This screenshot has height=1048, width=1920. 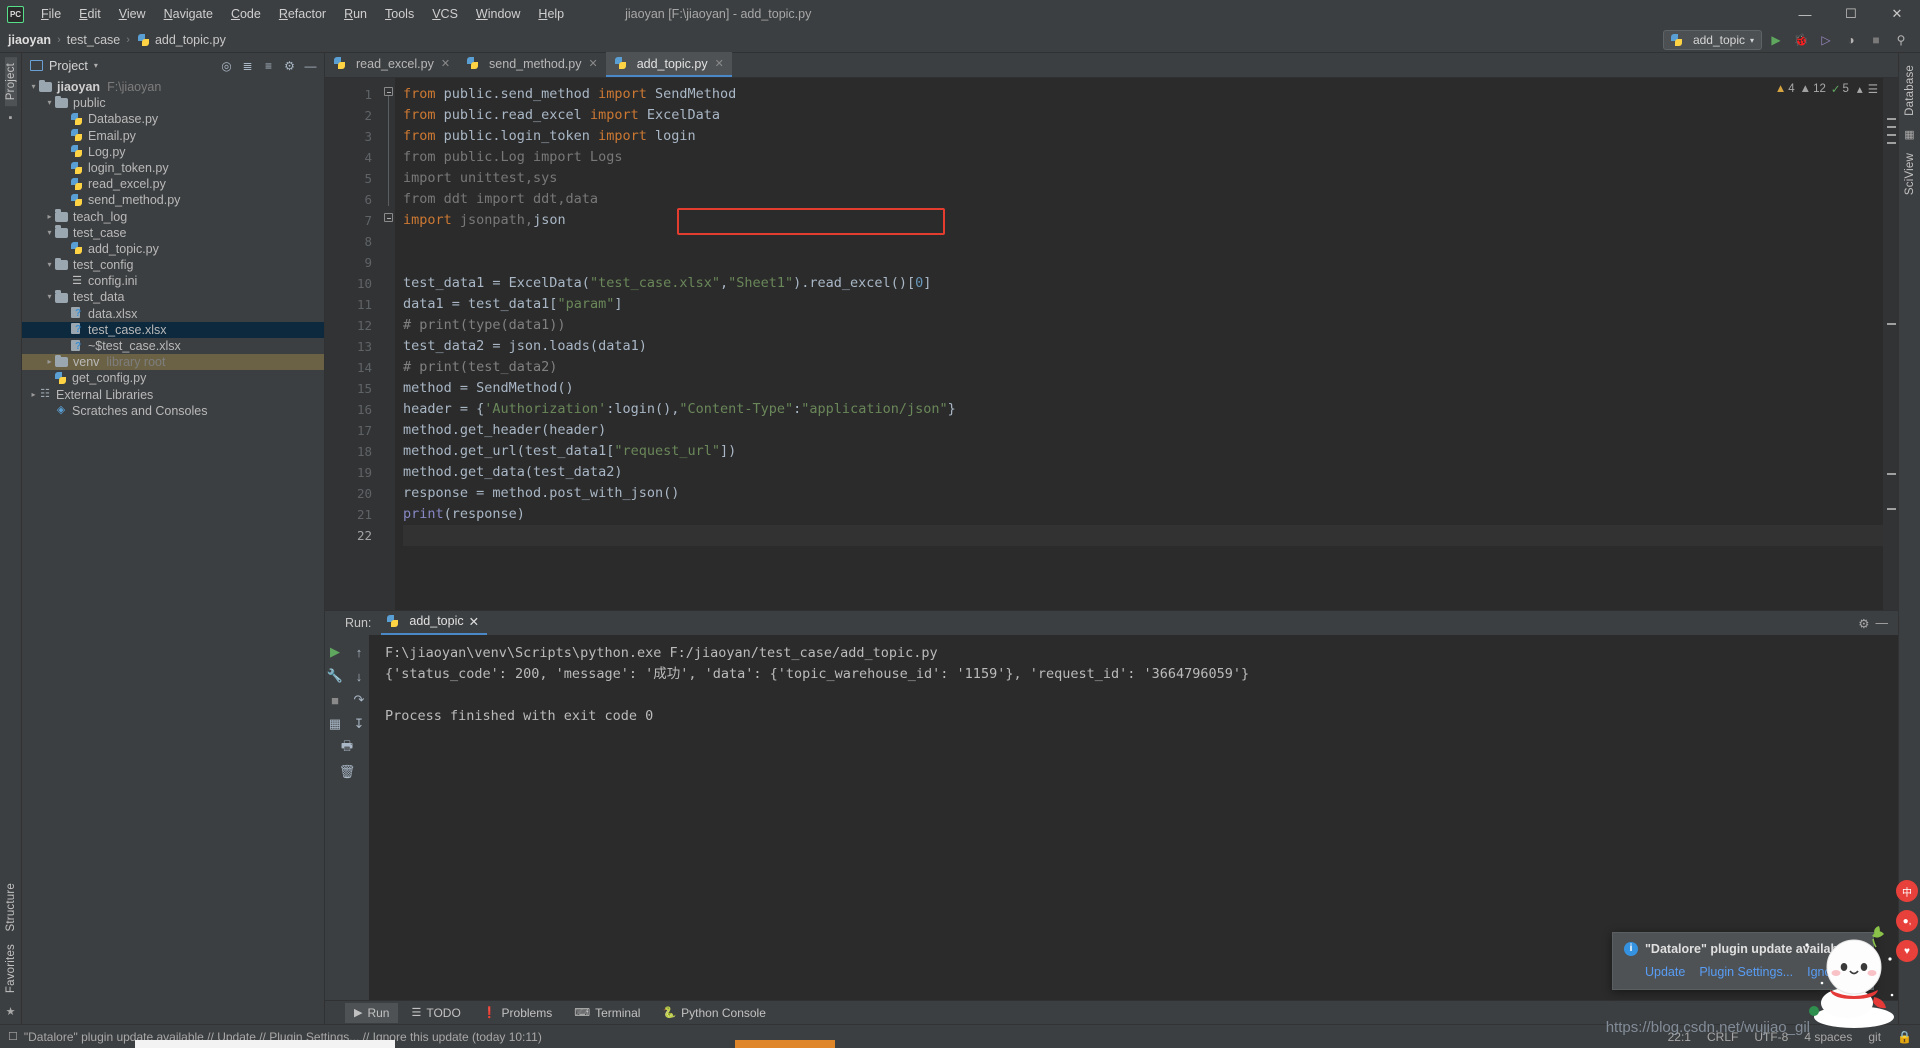 What do you see at coordinates (388, 344) in the screenshot?
I see `code-folding-column` at bounding box center [388, 344].